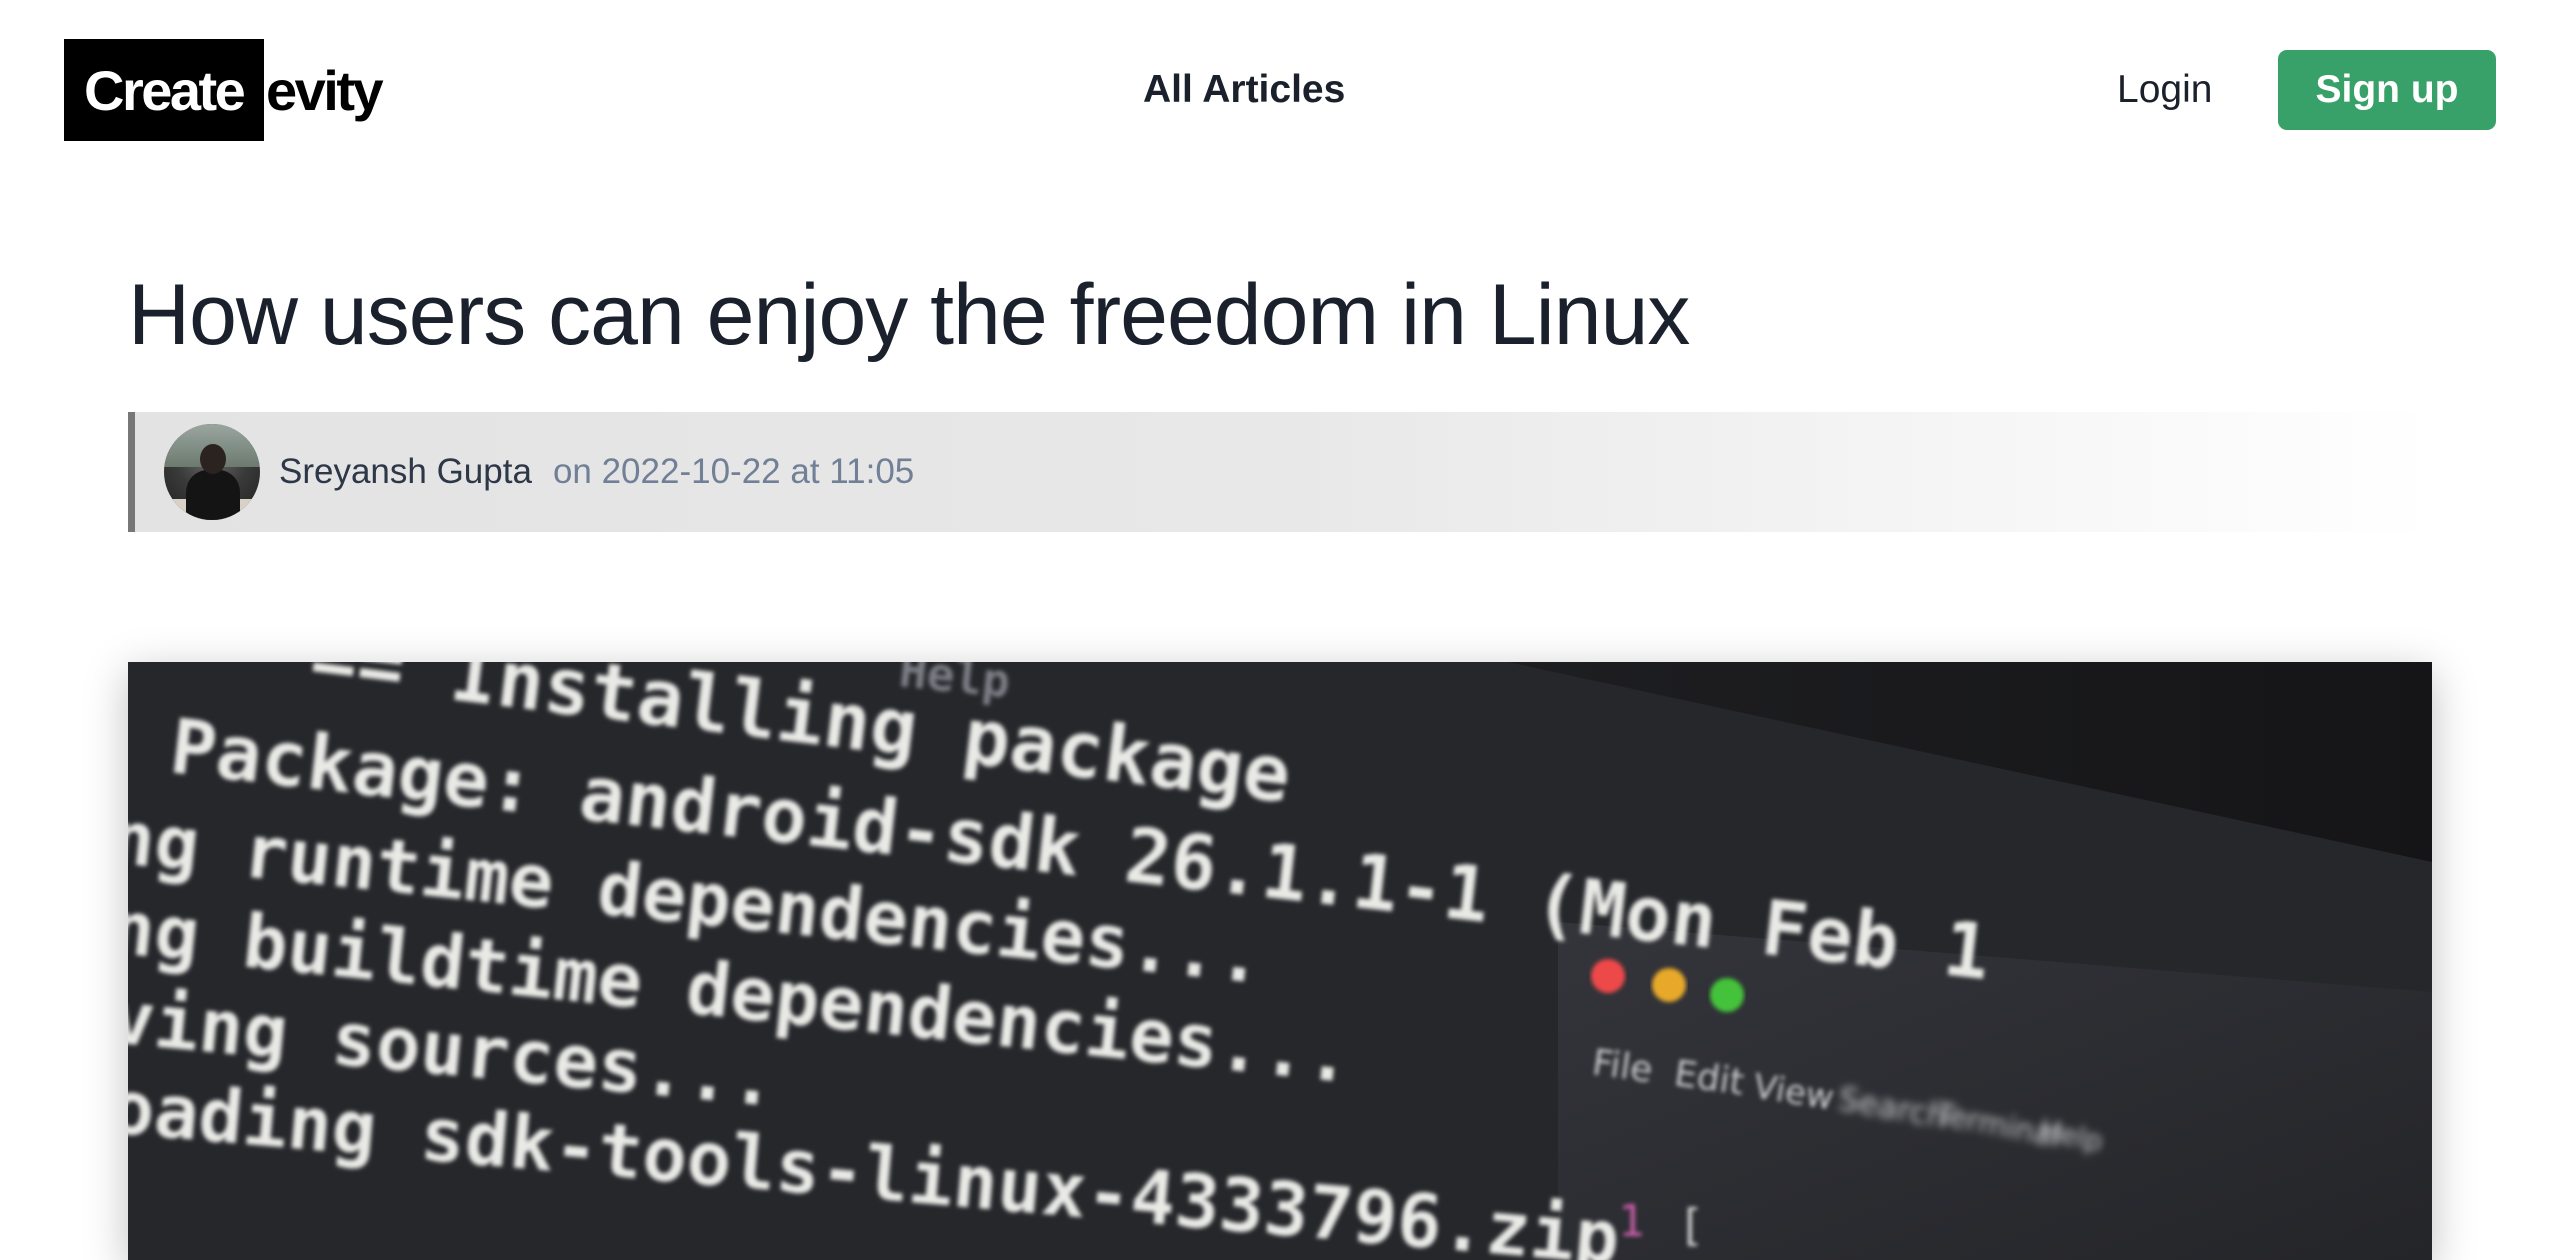  I want to click on article-byline: Sreyansh Gupta on 2022-10-22 at 11:05, so click(1280, 472).